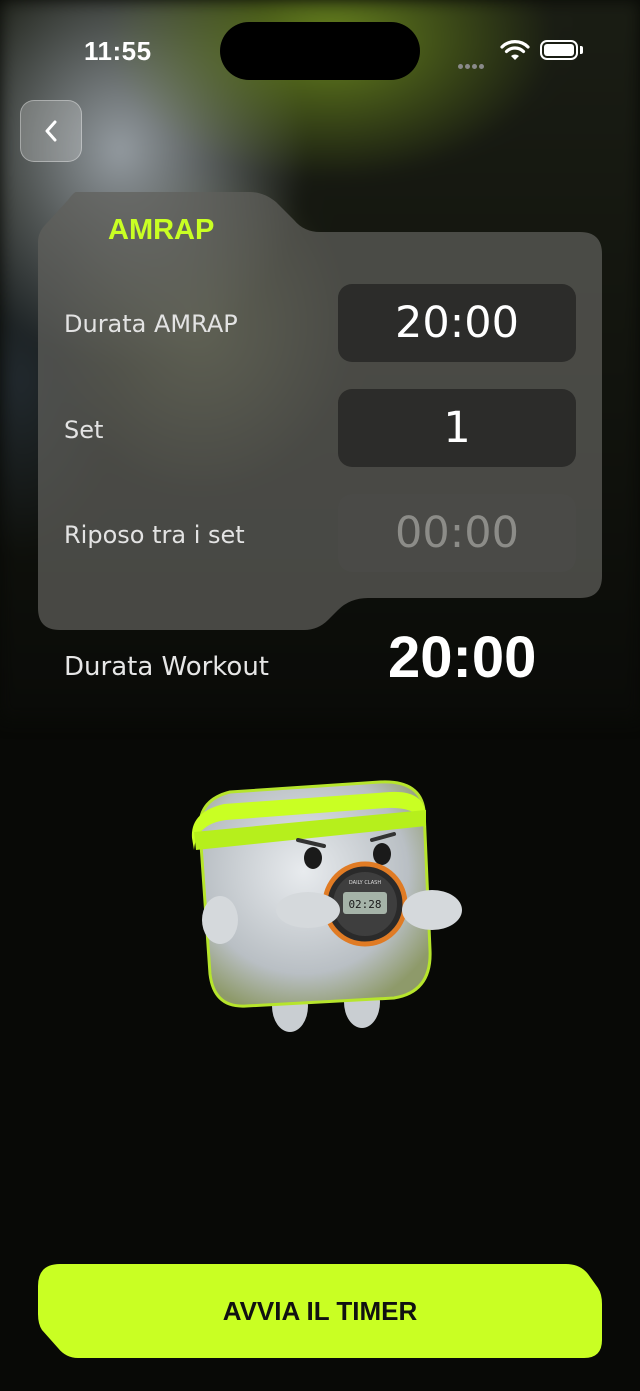 This screenshot has height=1391, width=640. Describe the element at coordinates (457, 533) in the screenshot. I see `rest-between-sets-field: 00:00` at that location.